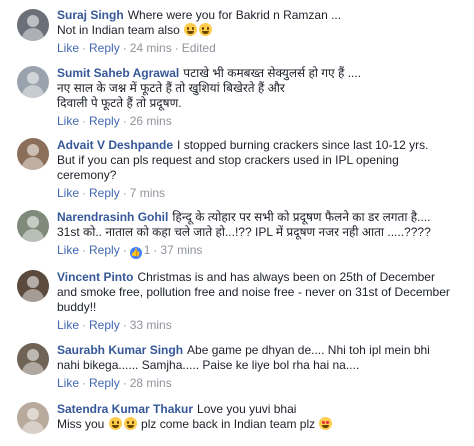  I want to click on timestamp: 26 mins, so click(151, 121).